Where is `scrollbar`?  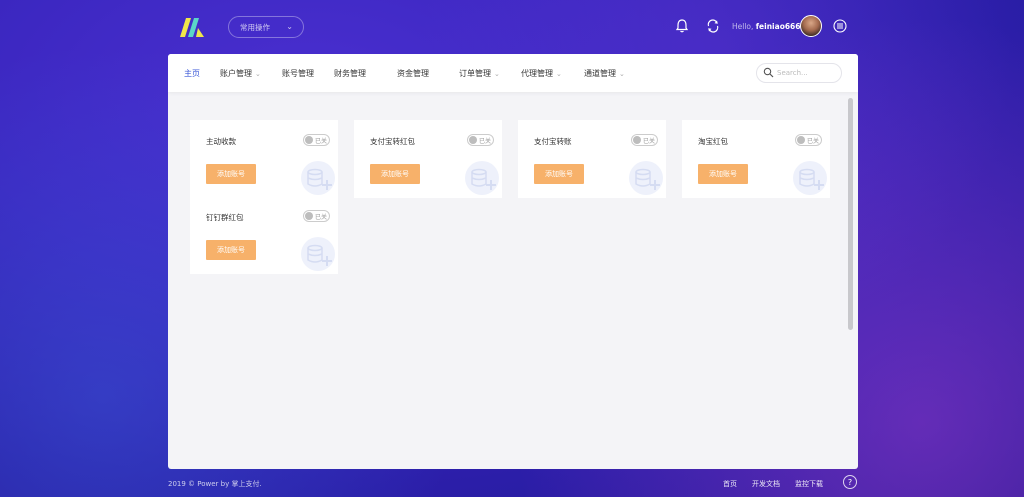 scrollbar is located at coordinates (850, 214).